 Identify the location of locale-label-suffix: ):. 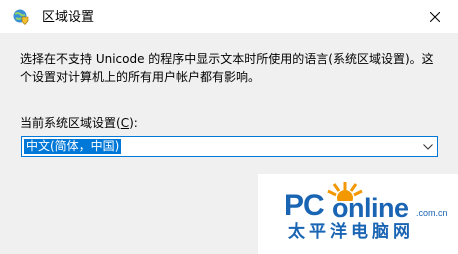
(133, 123).